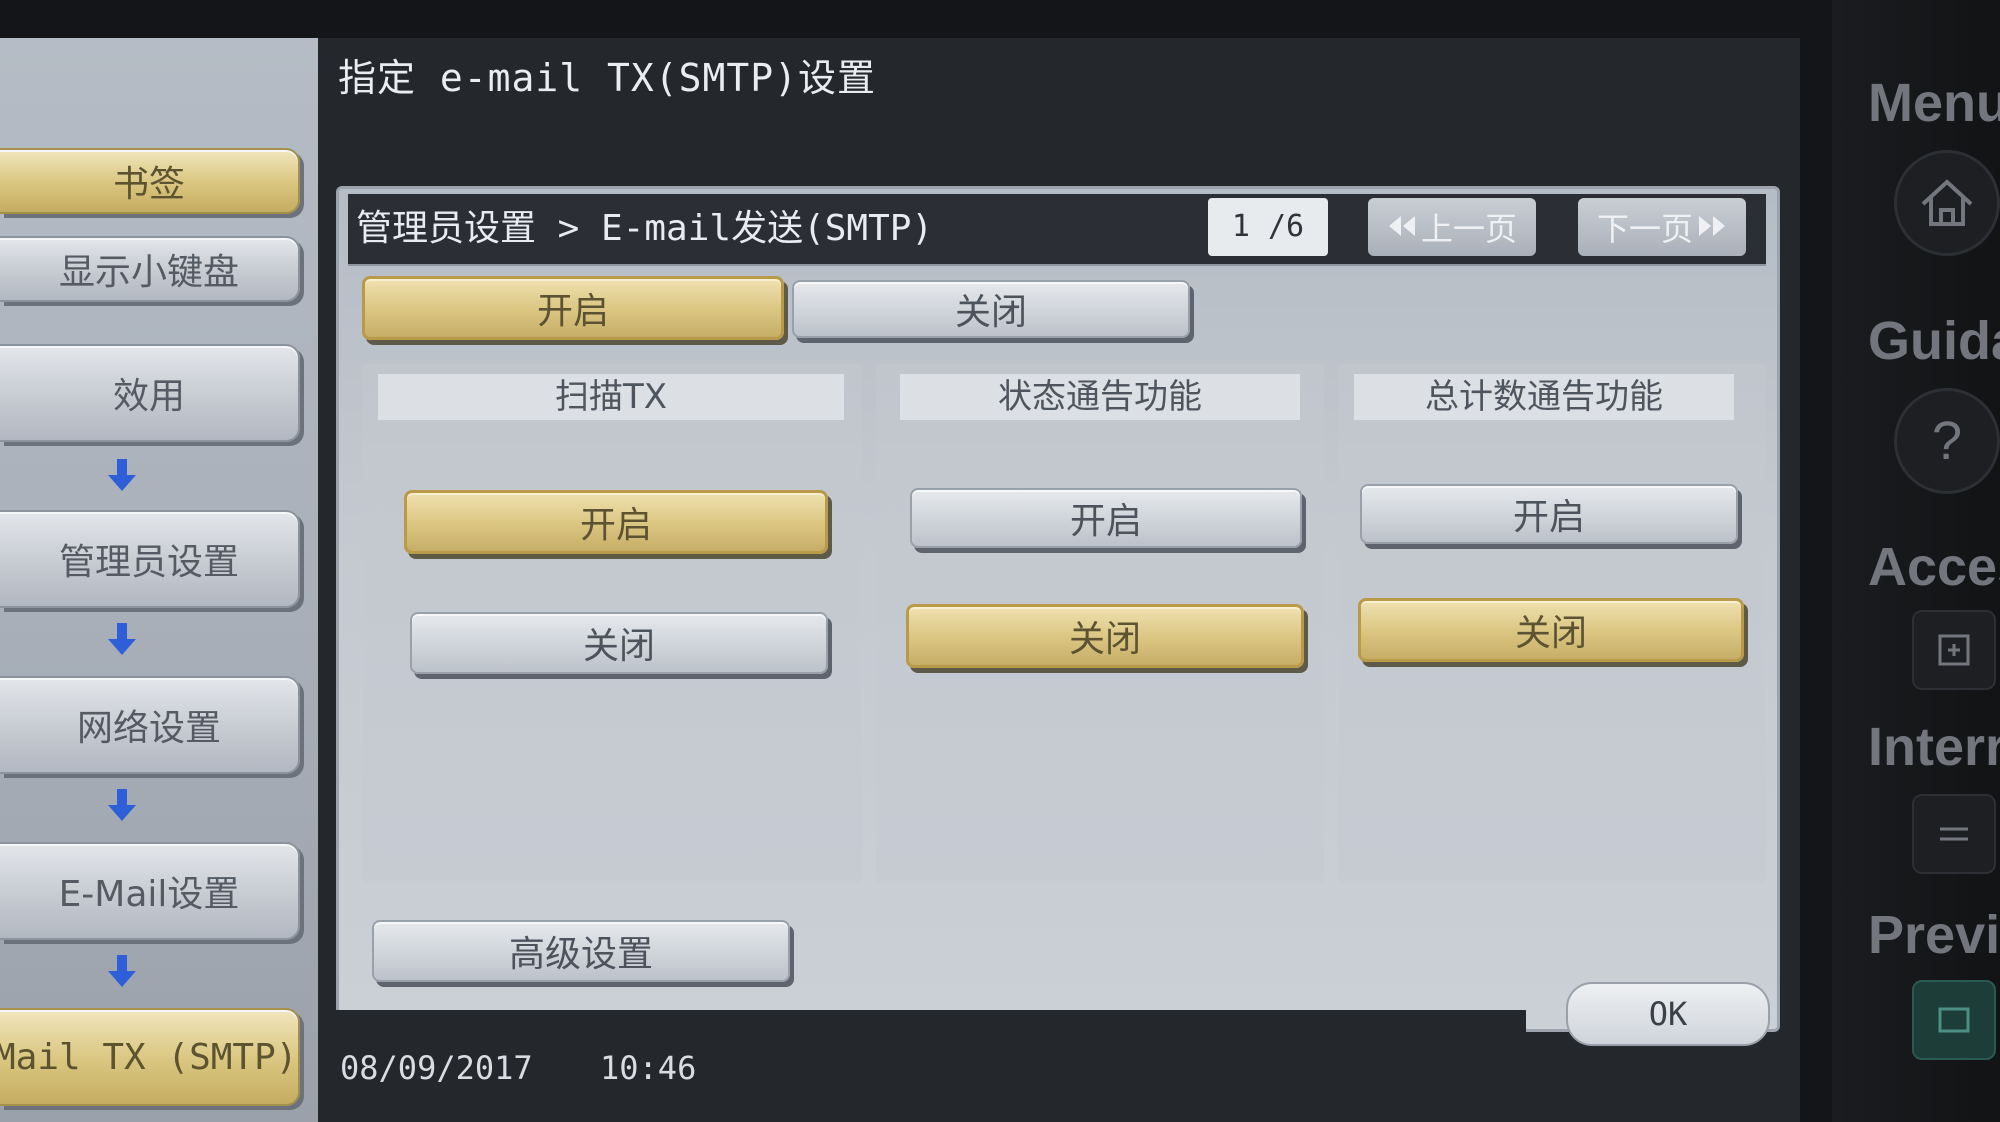 The width and height of the screenshot is (2000, 1122). I want to click on bookmark-button: 书签, so click(150, 181).